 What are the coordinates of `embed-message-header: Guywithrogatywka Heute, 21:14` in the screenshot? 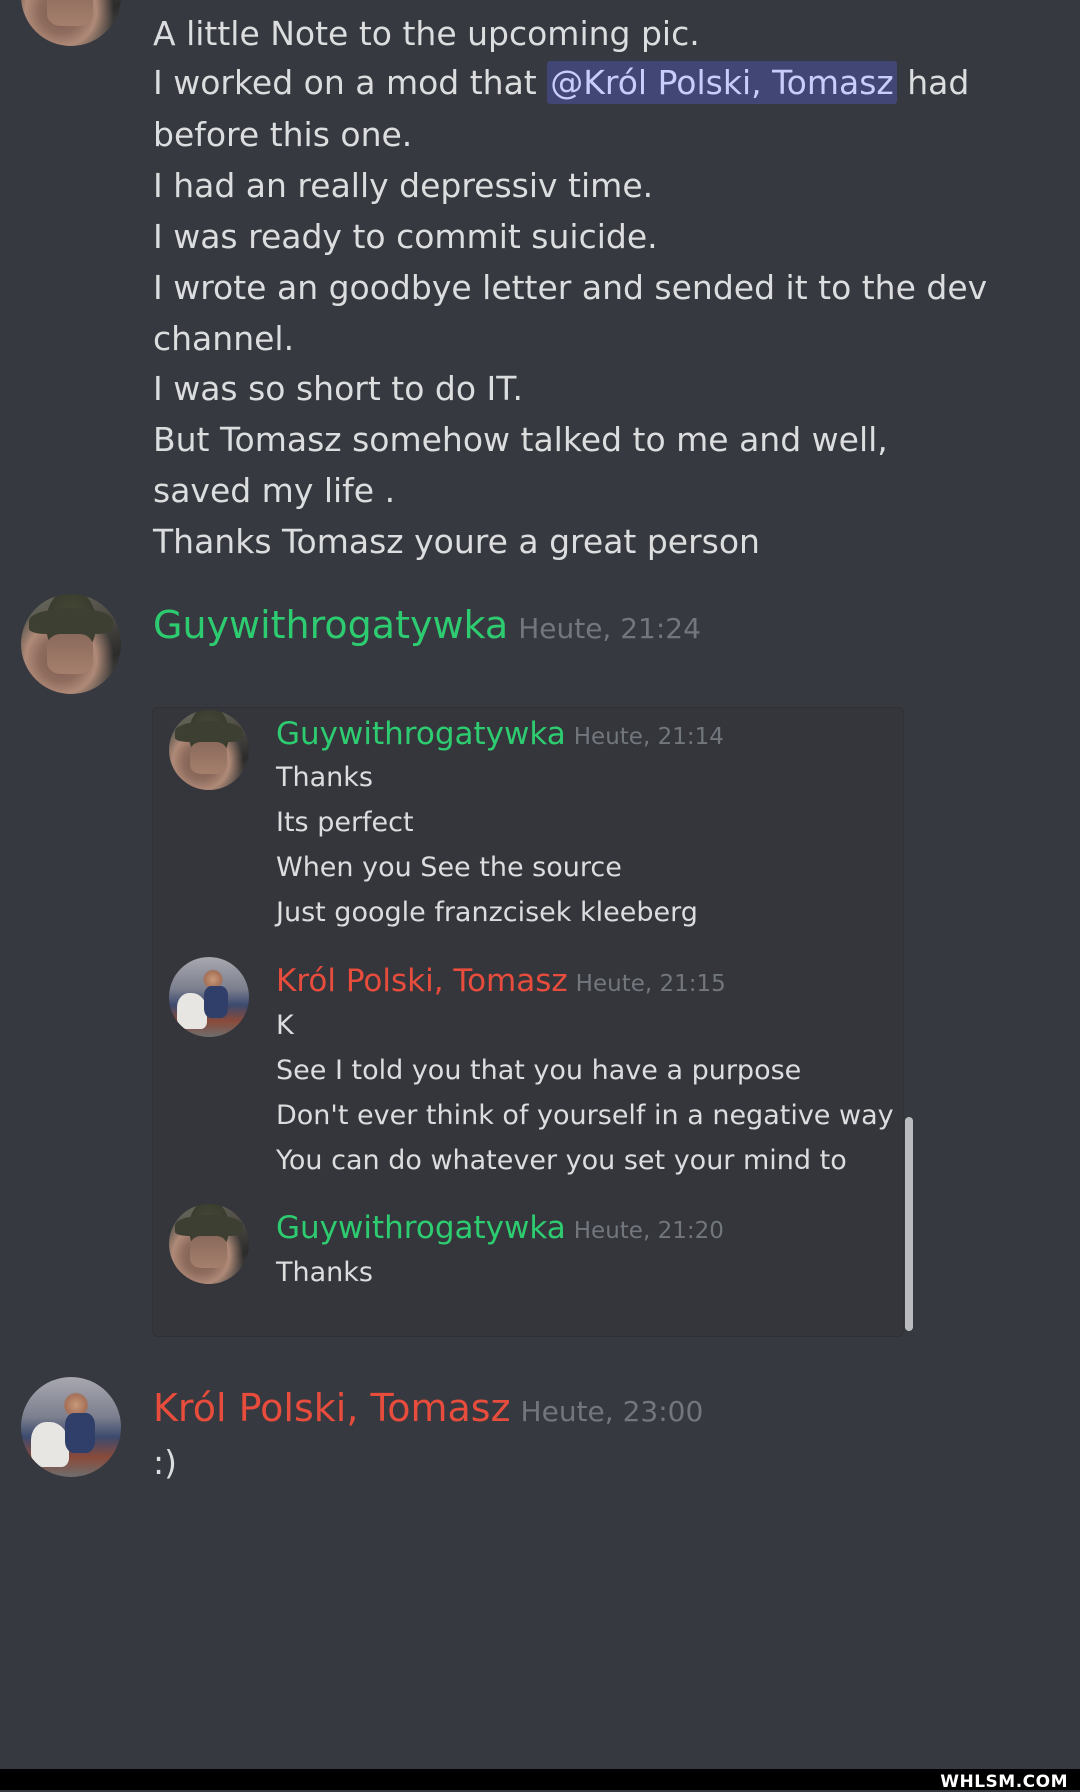 It's located at (500, 734).